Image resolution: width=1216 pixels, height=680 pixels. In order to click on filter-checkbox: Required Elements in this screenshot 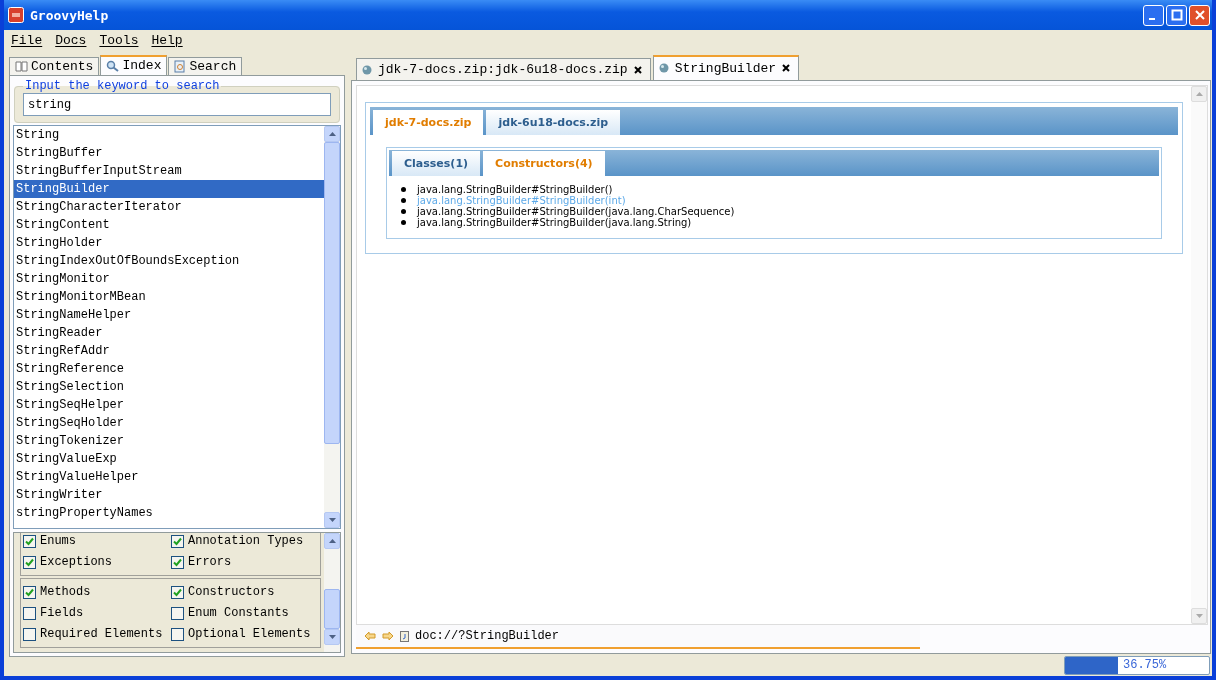, I will do `click(97, 634)`.